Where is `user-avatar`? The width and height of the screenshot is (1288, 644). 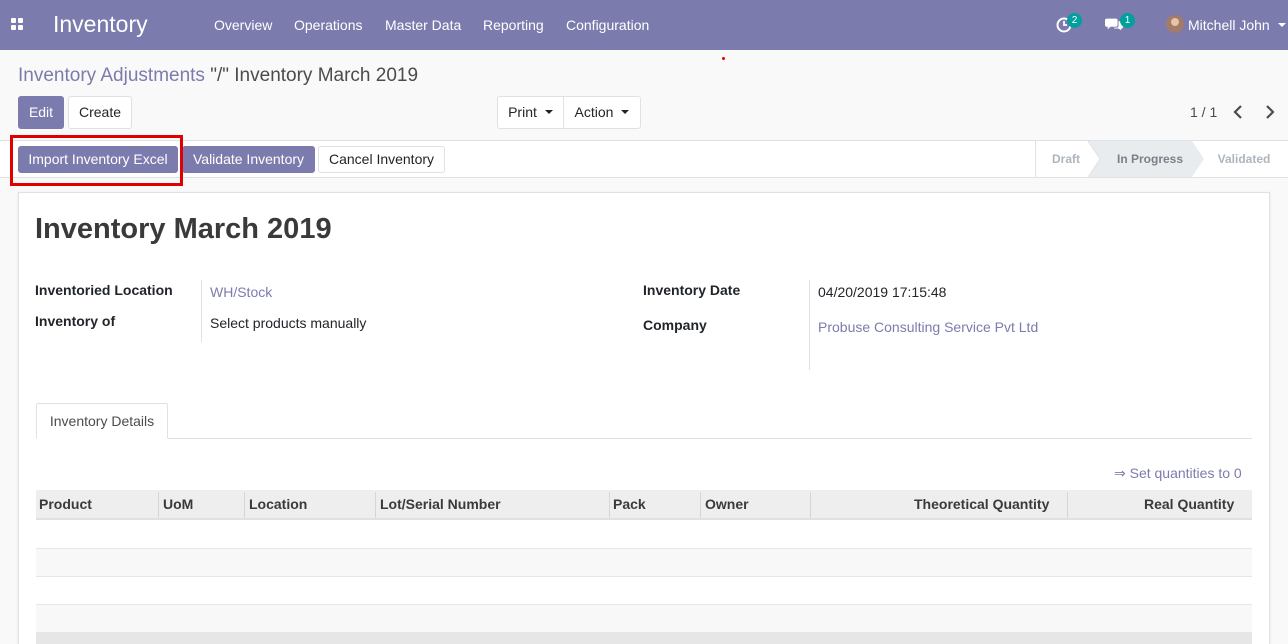 user-avatar is located at coordinates (1175, 24).